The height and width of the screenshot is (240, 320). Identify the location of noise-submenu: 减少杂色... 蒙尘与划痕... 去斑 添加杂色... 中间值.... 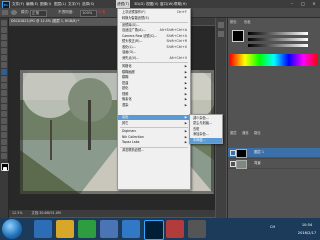
(206, 129).